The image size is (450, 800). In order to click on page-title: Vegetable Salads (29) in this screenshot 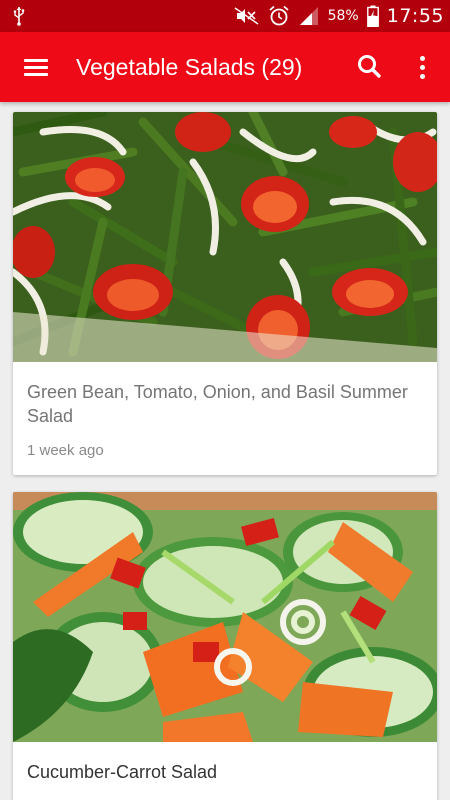, I will do `click(189, 67)`.